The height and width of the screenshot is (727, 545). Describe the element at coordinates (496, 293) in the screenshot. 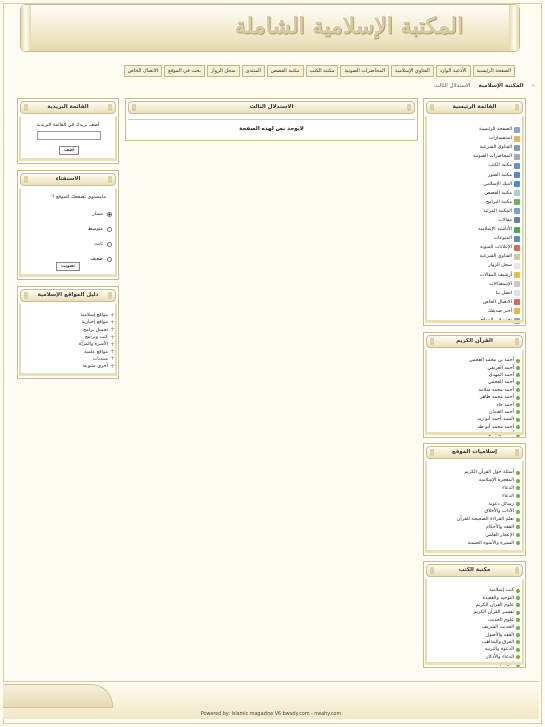

I see `main-menu-item: اتصل بنا` at that location.